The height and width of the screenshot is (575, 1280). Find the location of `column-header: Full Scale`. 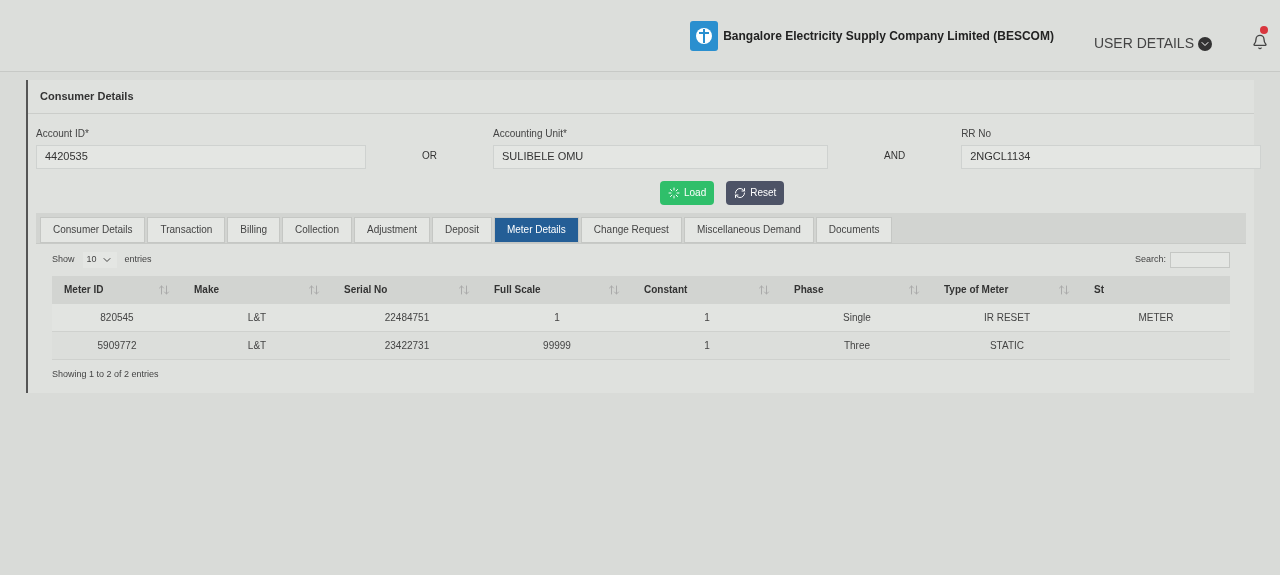

column-header: Full Scale is located at coordinates (557, 289).